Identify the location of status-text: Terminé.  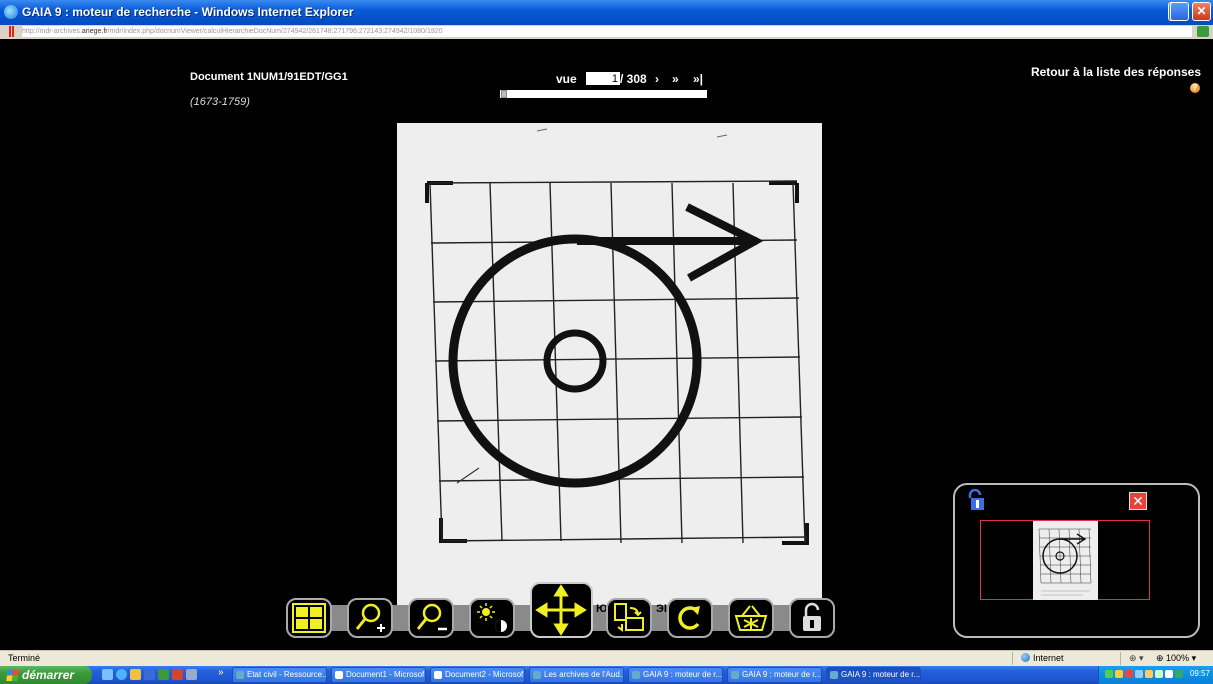
(24, 658).